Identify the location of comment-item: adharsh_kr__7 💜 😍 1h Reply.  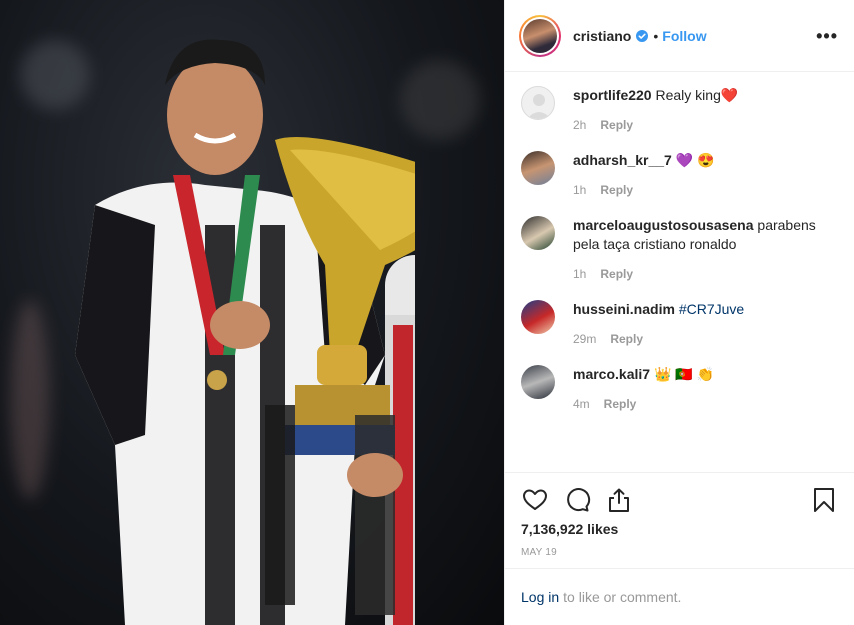
(679, 175).